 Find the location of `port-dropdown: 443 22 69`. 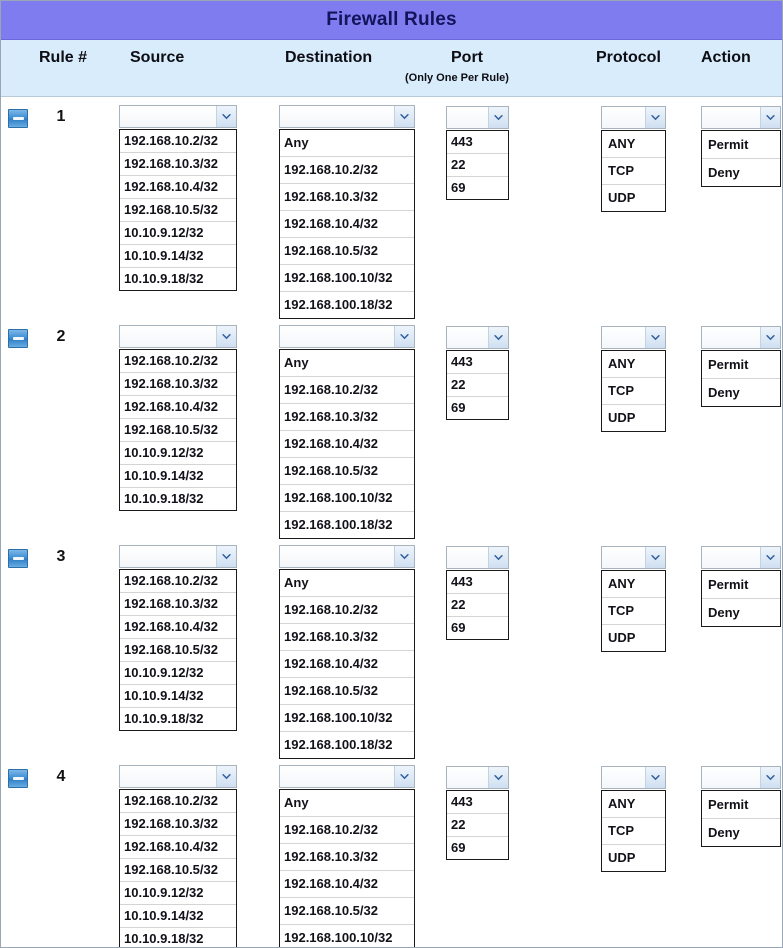

port-dropdown: 443 22 69 is located at coordinates (477, 593).